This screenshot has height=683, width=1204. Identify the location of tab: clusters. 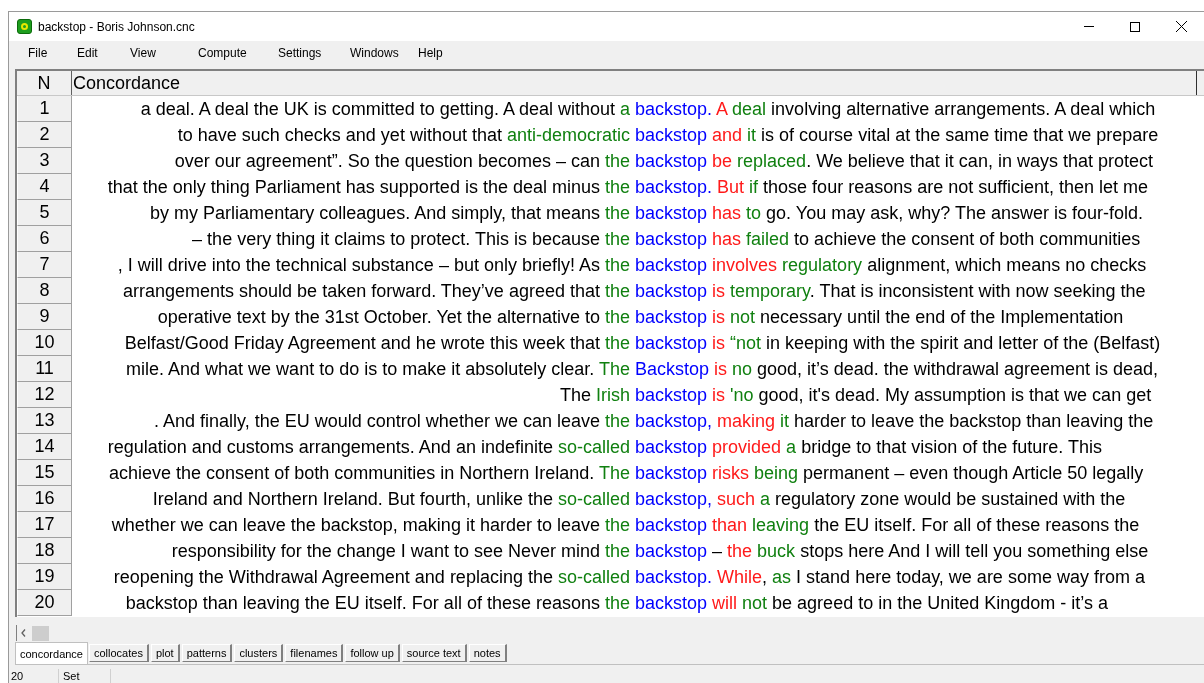
(259, 653).